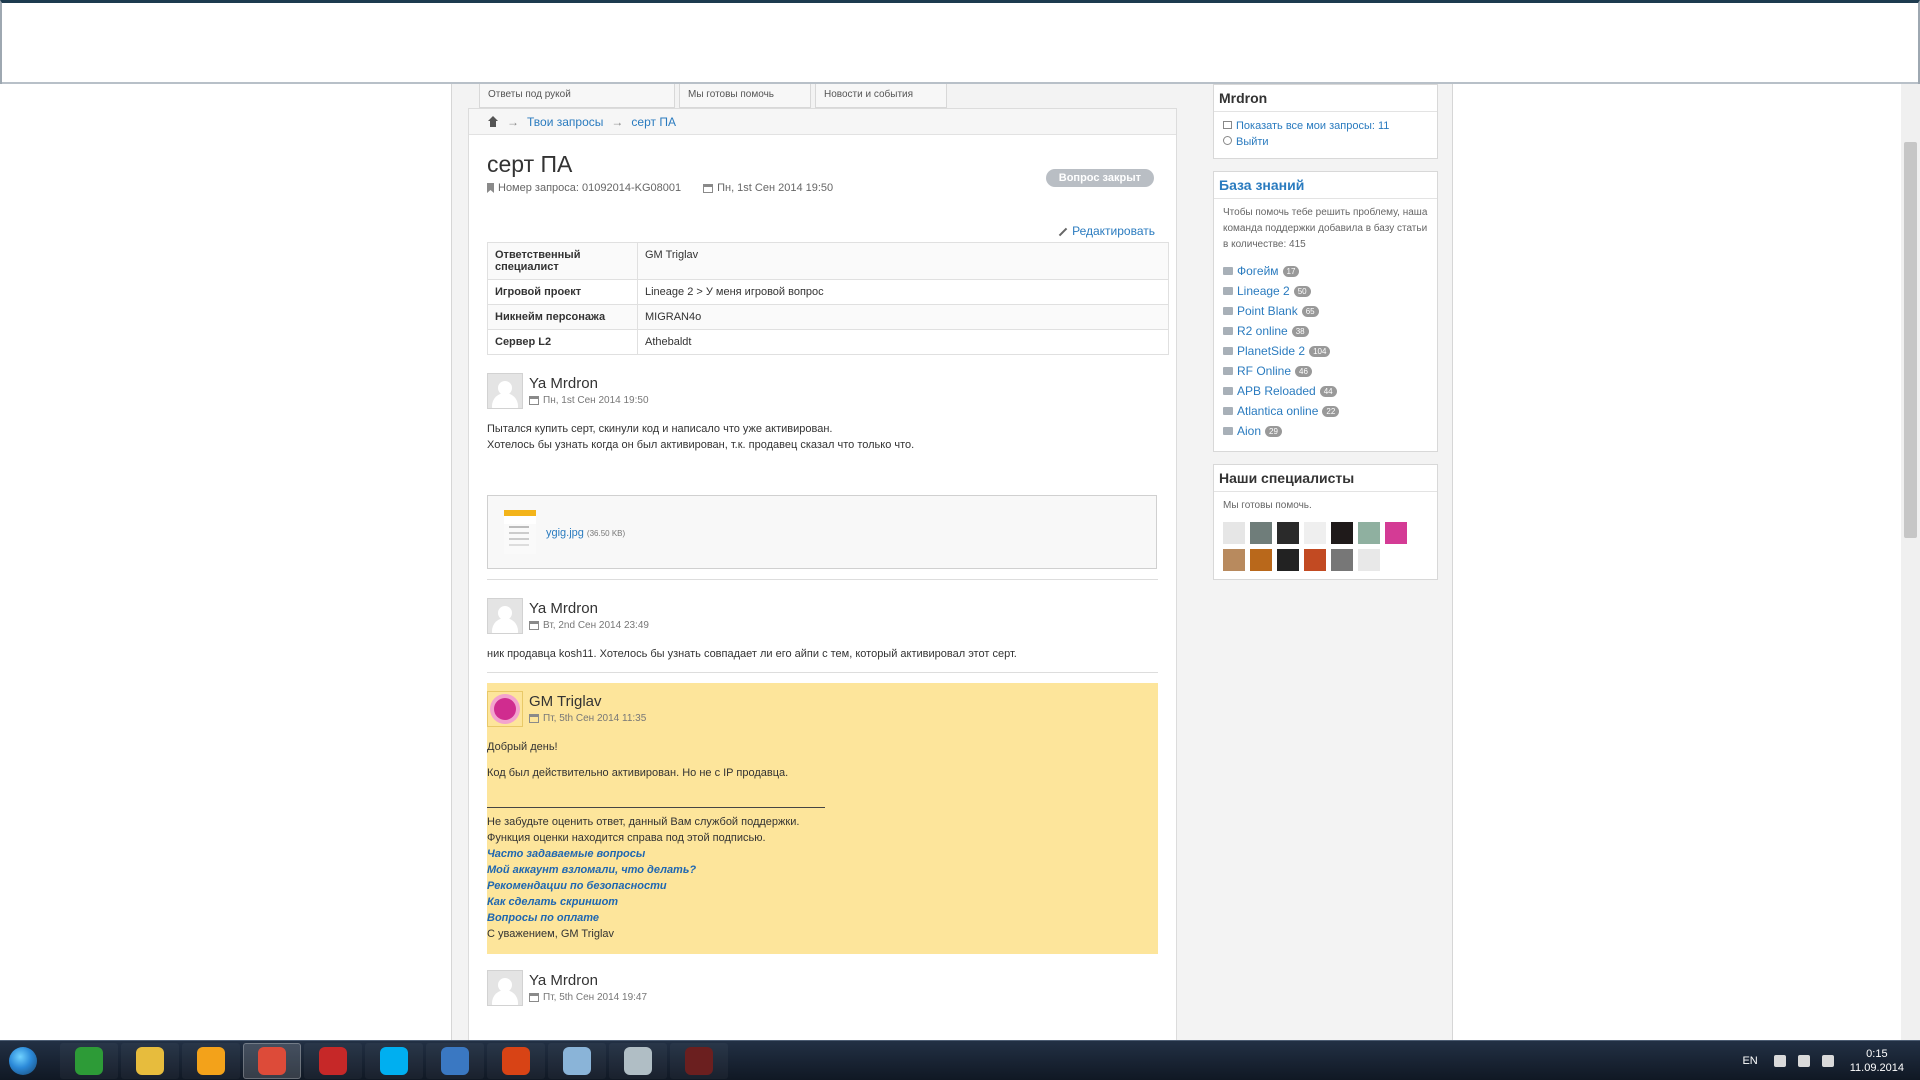 The height and width of the screenshot is (1080, 1920). I want to click on security-tips-link: Рекомендации по безопасности, so click(822, 886).